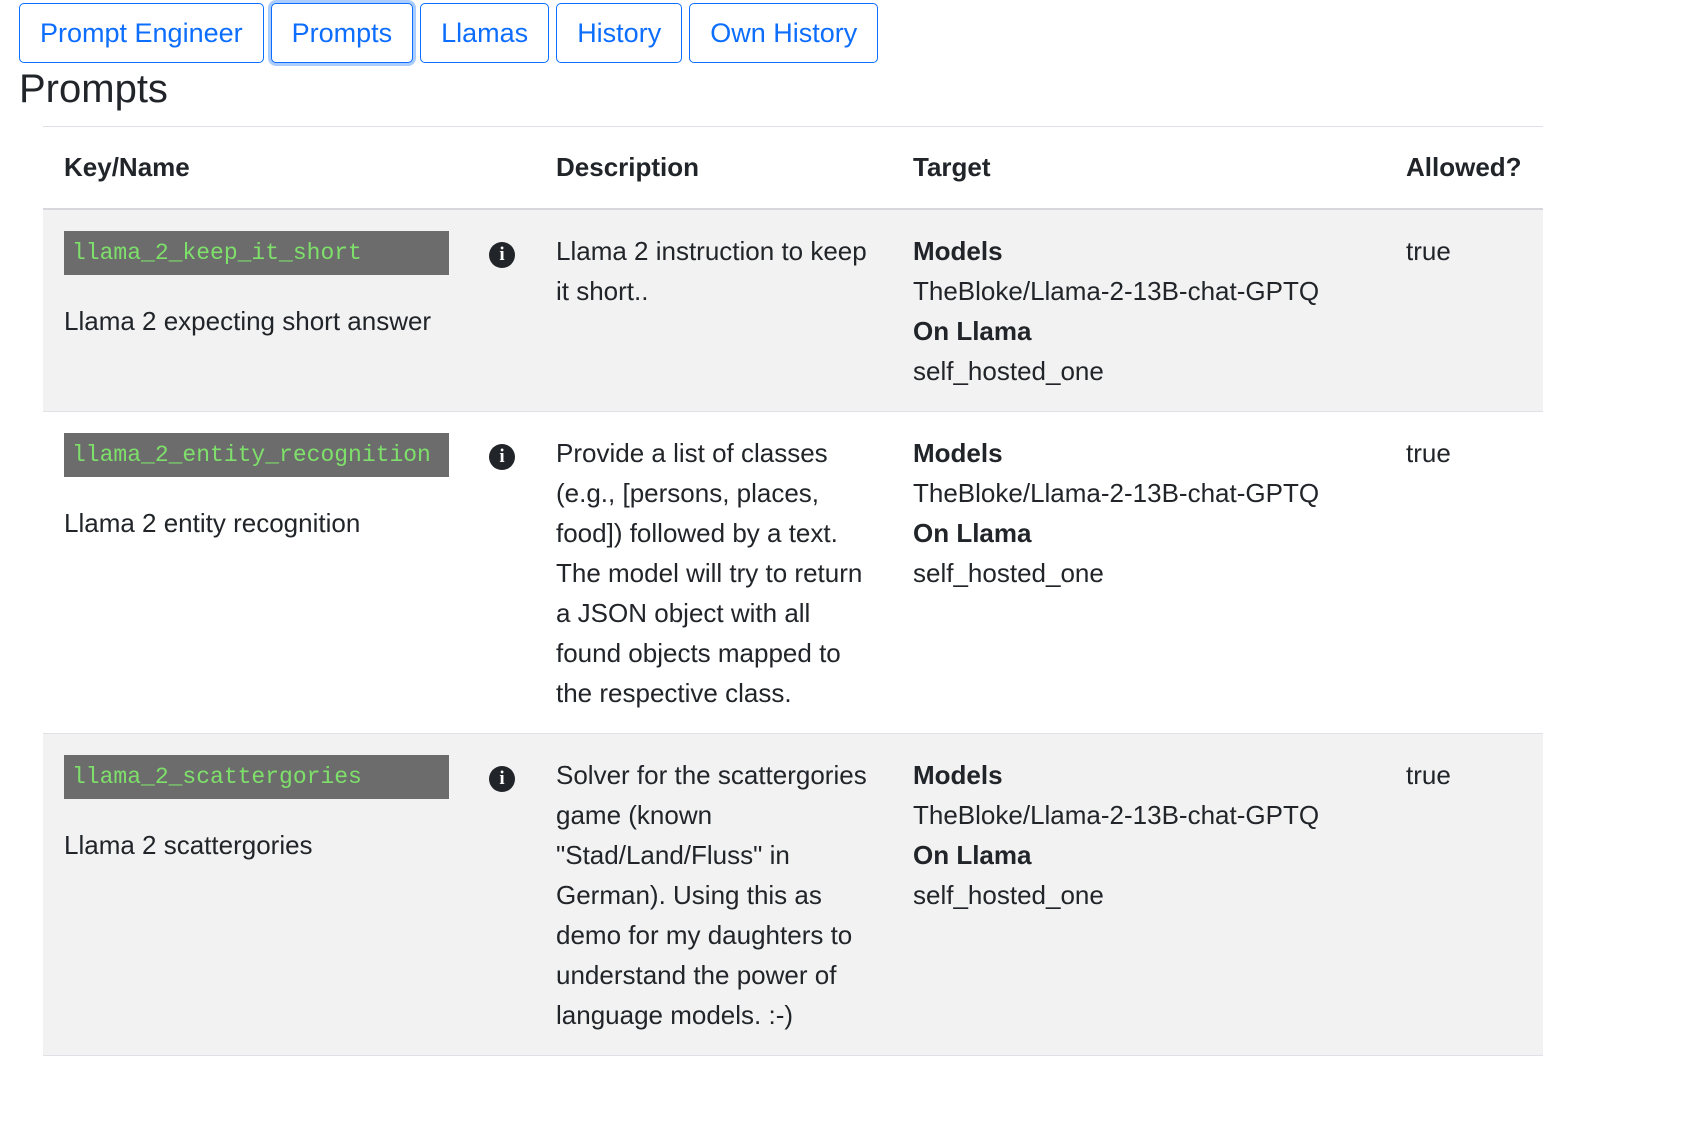  I want to click on header-target: Target, so click(1138, 168).